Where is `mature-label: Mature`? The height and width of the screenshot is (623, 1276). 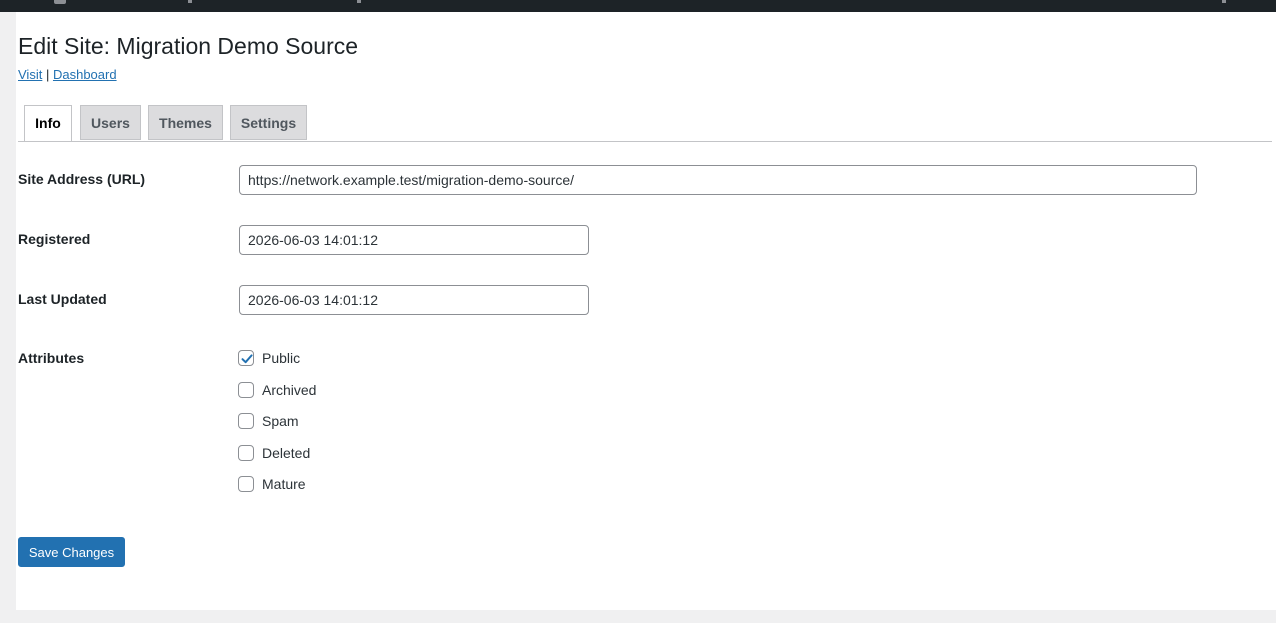 mature-label: Mature is located at coordinates (284, 484).